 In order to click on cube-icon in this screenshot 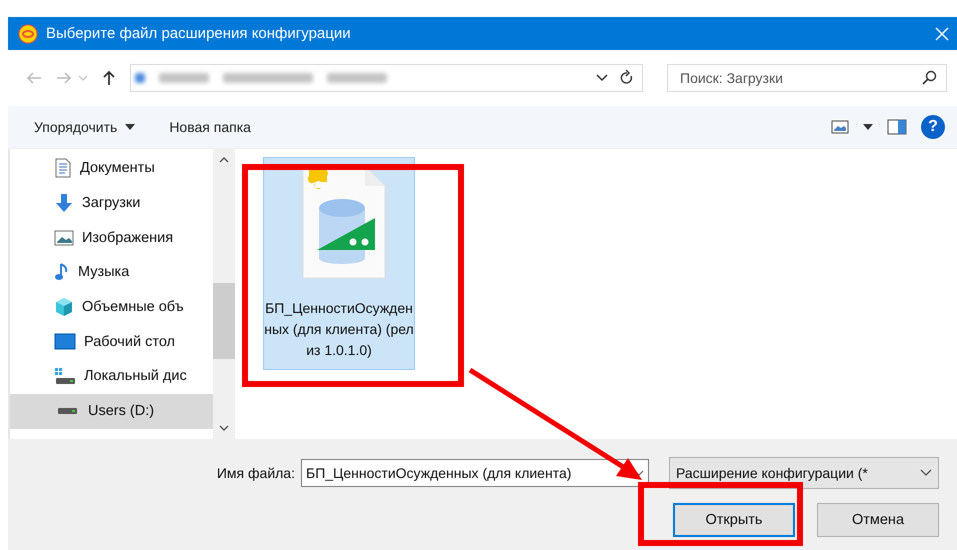, I will do `click(64, 307)`.